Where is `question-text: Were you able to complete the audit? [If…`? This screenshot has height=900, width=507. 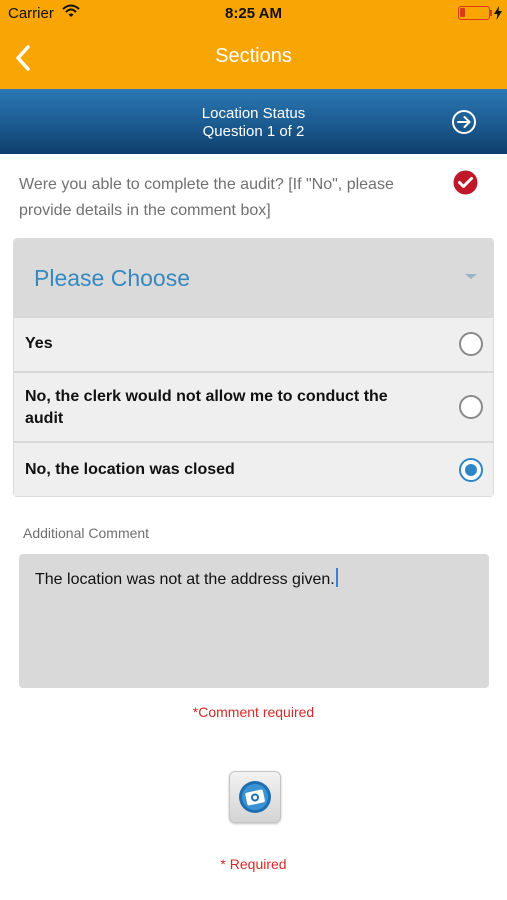 question-text: Were you able to complete the audit? [If… is located at coordinates (206, 197).